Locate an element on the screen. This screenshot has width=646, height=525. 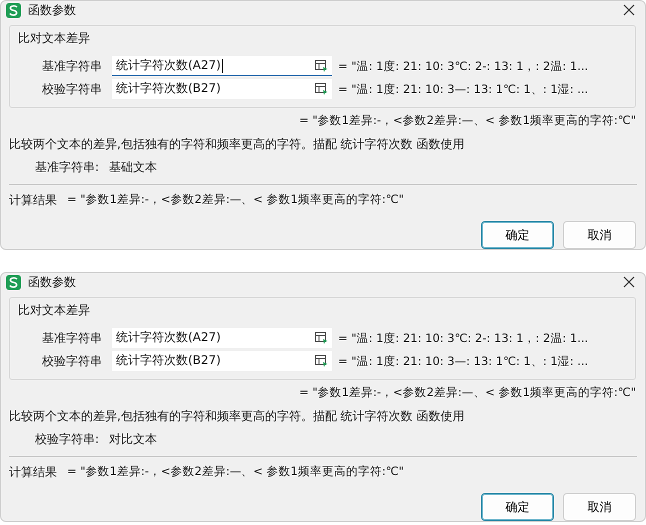
parameter-label: 基准字符串: is located at coordinates (67, 167).